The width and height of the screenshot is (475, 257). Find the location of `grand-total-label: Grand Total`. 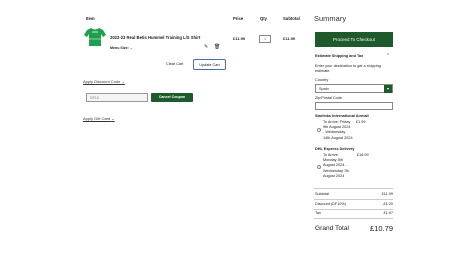

grand-total-label: Grand Total is located at coordinates (332, 228).